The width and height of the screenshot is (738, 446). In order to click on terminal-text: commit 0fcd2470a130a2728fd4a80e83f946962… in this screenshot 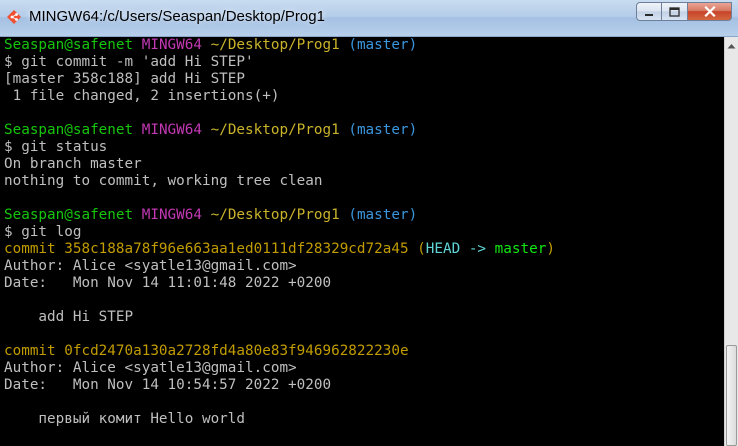, I will do `click(206, 351)`.